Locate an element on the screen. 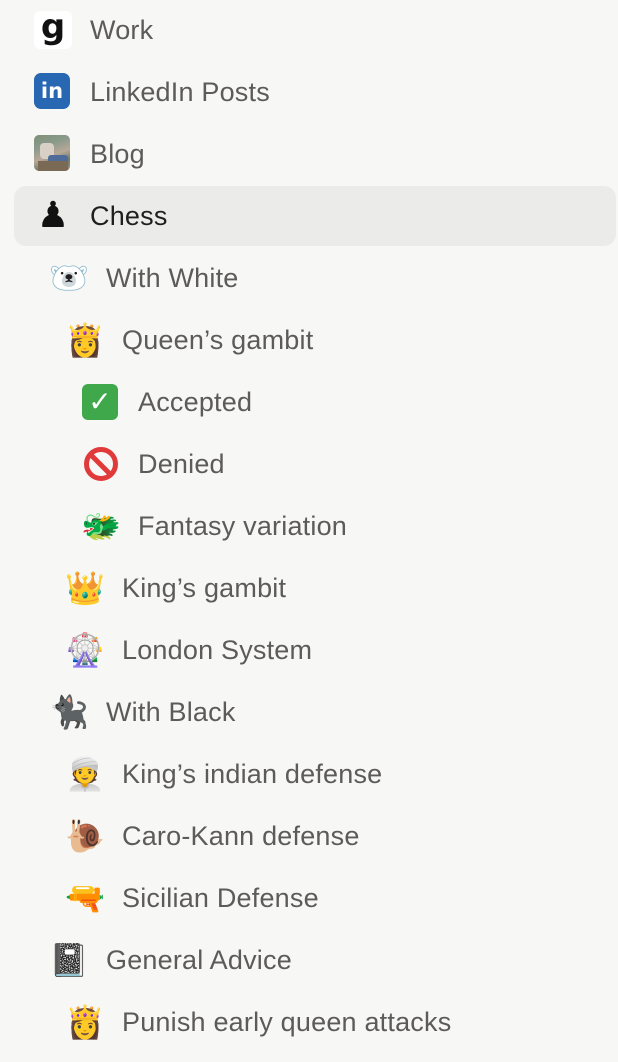 The height and width of the screenshot is (1062, 618). sidebar-item-sicilian-defense: 🔫 Sicilian Defense is located at coordinates (315, 898).